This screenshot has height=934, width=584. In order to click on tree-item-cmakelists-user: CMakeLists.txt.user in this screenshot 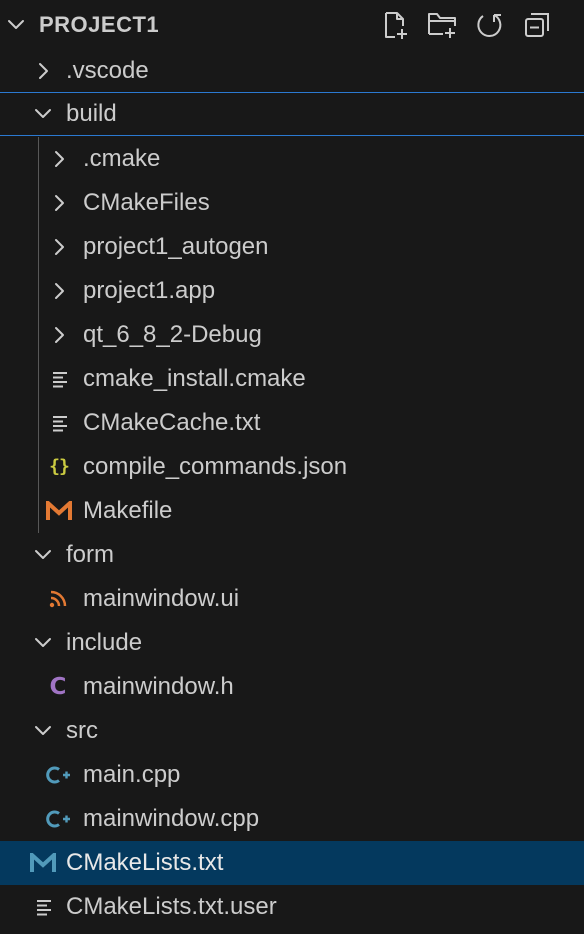, I will do `click(292, 907)`.